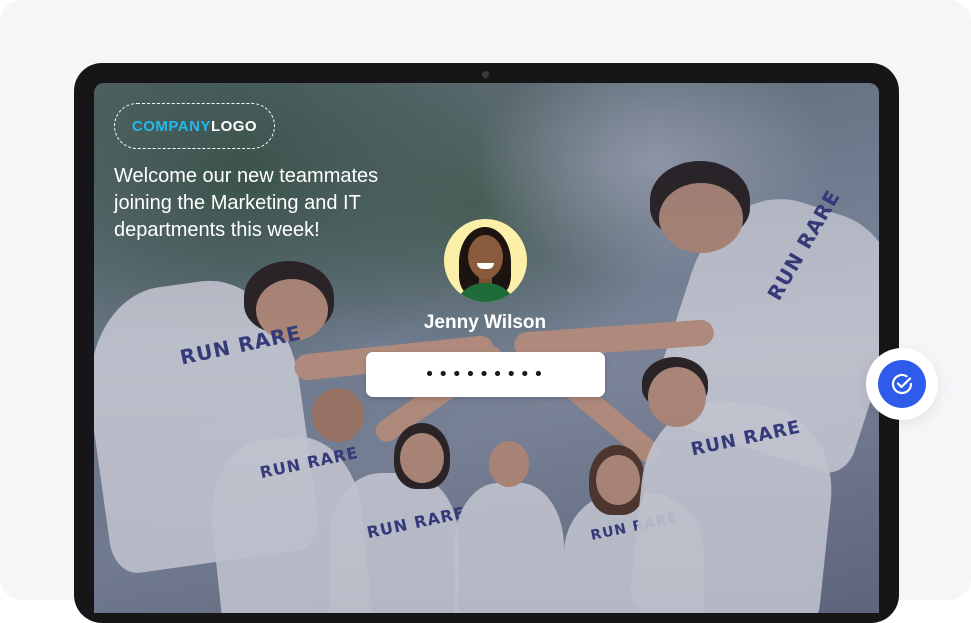 The height and width of the screenshot is (623, 971). Describe the element at coordinates (234, 126) in the screenshot. I see `logo-text-logo: LOGO` at that location.